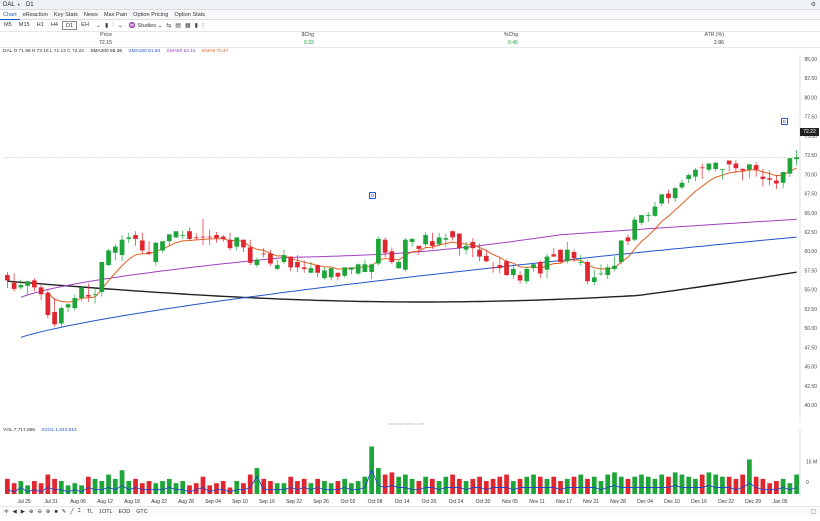  Describe the element at coordinates (215, 51) in the screenshot. I see `ema8-legend: EMA8 70.47` at that location.